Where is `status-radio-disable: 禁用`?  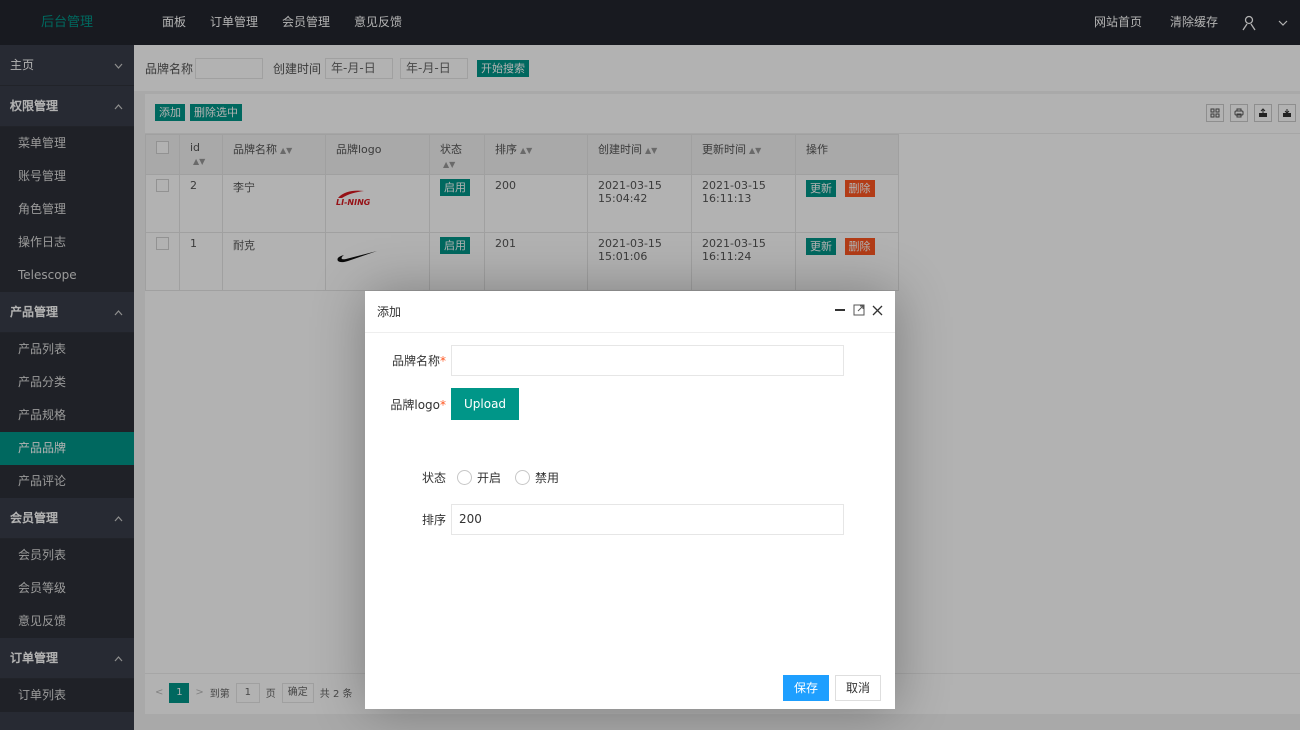
status-radio-disable: 禁用 is located at coordinates (537, 477).